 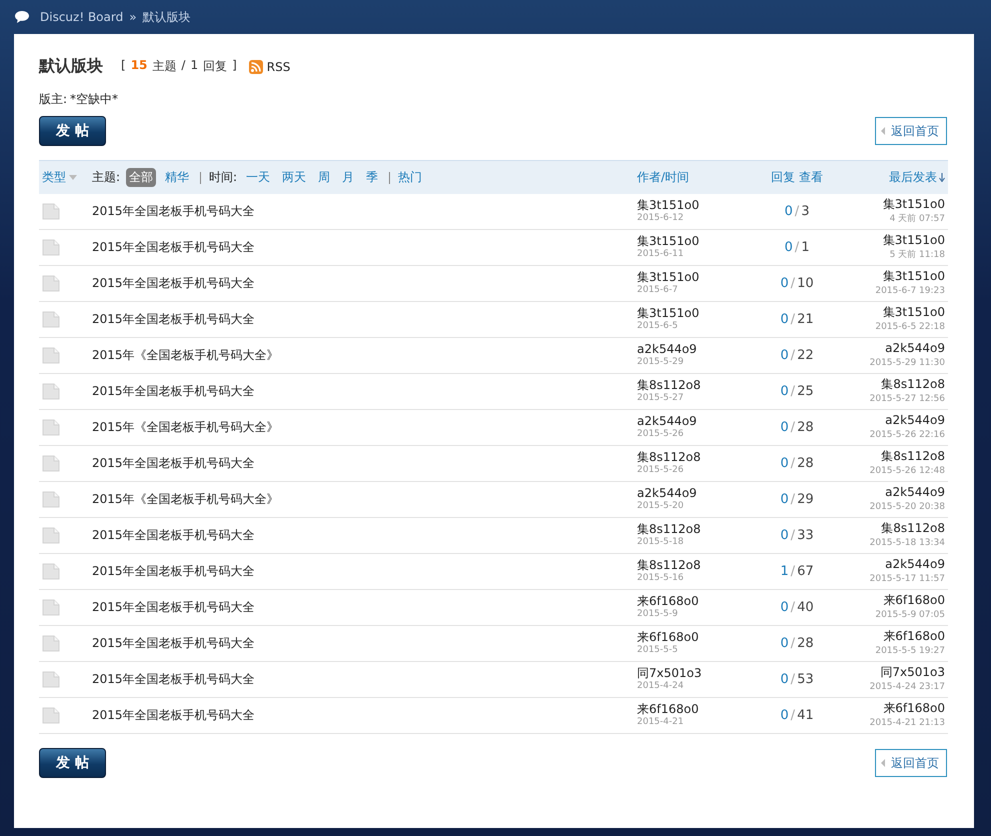 What do you see at coordinates (913, 177) in the screenshot?
I see `last-post-column-header: 最后发表` at bounding box center [913, 177].